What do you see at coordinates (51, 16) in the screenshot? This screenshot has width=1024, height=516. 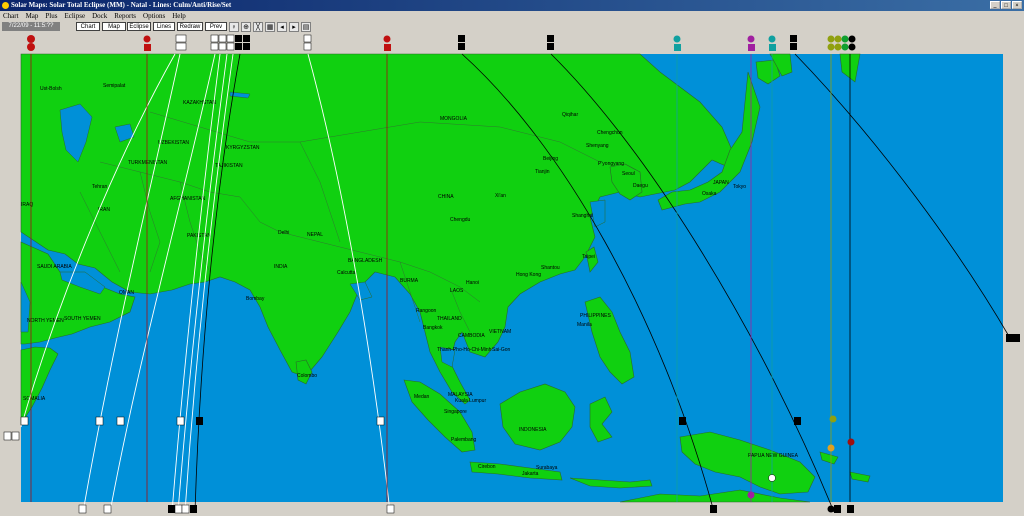 I see `menu-plus: Plus` at bounding box center [51, 16].